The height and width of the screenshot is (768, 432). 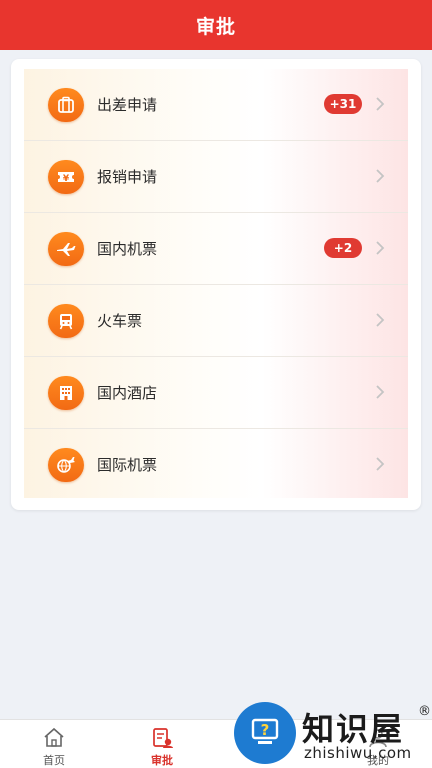 I want to click on list-item-reimbursement: ¥ 报销申请, so click(x=216, y=177).